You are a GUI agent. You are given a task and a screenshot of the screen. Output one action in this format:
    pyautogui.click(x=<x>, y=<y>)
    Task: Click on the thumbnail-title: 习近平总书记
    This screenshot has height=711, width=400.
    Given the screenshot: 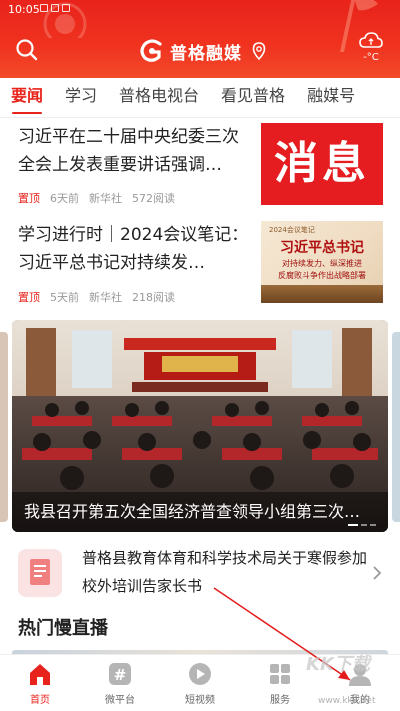 What is the action you would take?
    pyautogui.click(x=322, y=248)
    